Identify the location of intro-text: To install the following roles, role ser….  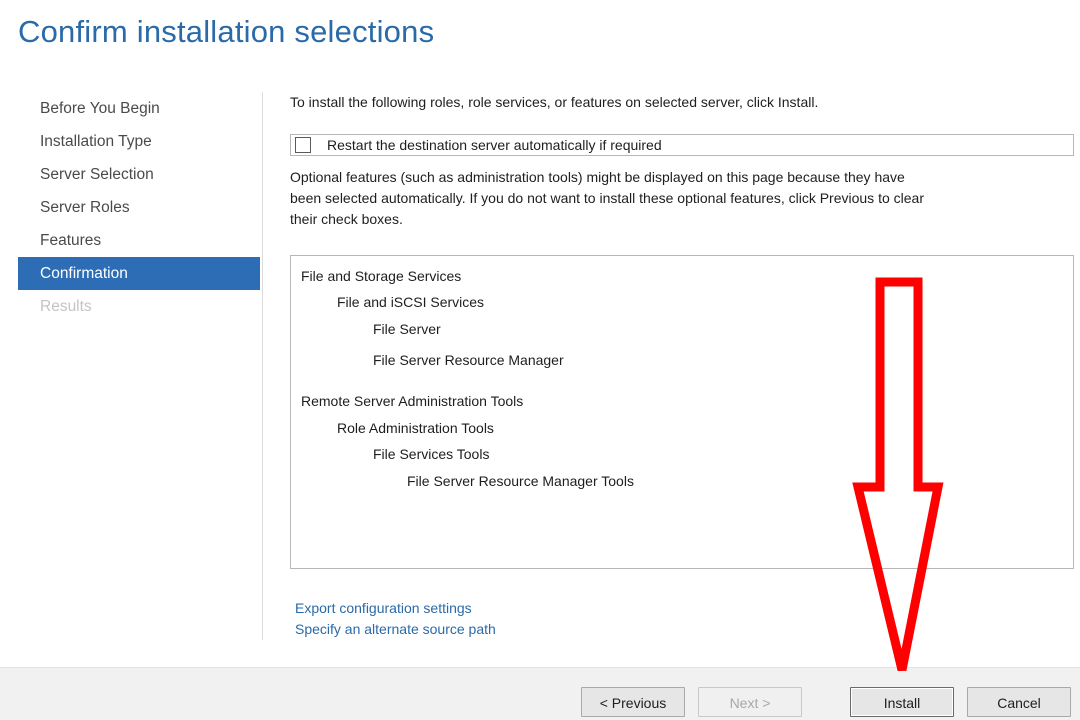
(554, 102).